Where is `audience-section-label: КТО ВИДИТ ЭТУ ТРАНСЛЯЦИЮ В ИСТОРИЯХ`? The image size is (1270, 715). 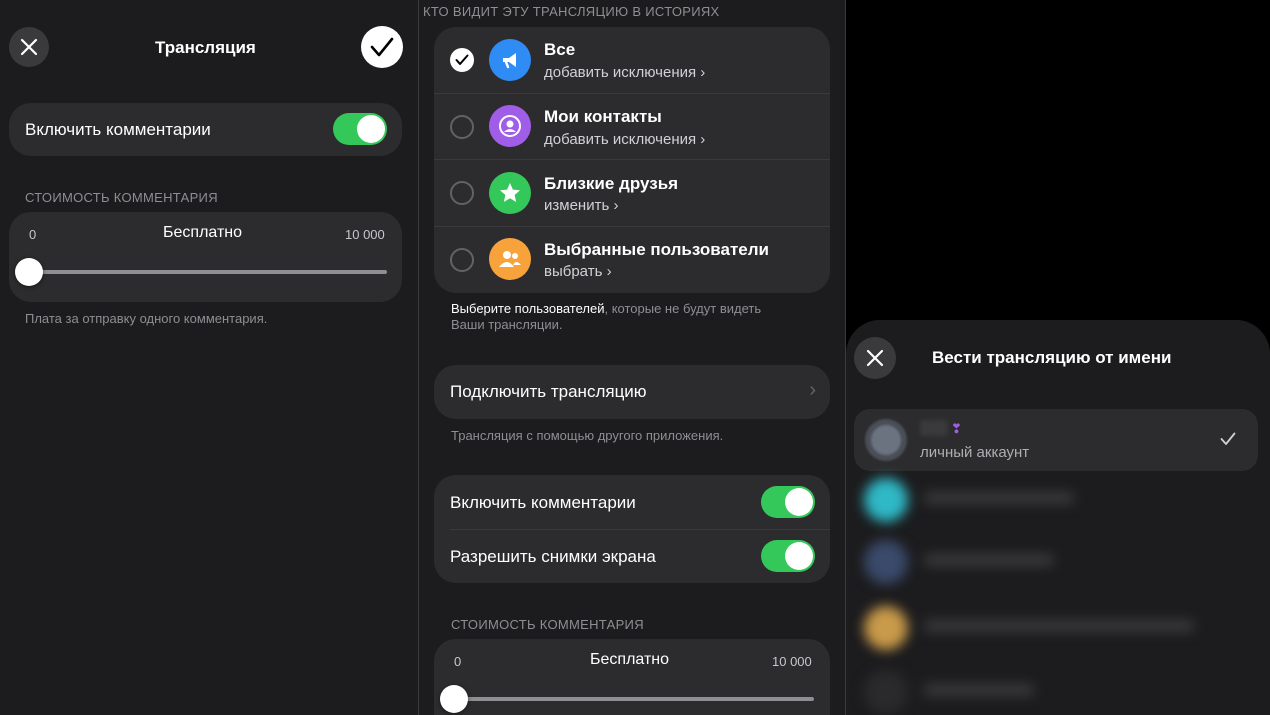 audience-section-label: КТО ВИДИТ ЭТУ ТРАНСЛЯЦИЮ В ИСТОРИЯХ is located at coordinates (571, 11).